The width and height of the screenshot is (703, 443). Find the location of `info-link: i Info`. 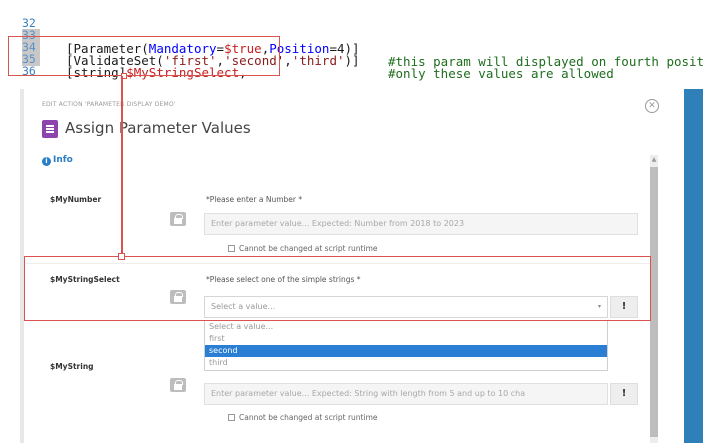

info-link: i Info is located at coordinates (57, 160).